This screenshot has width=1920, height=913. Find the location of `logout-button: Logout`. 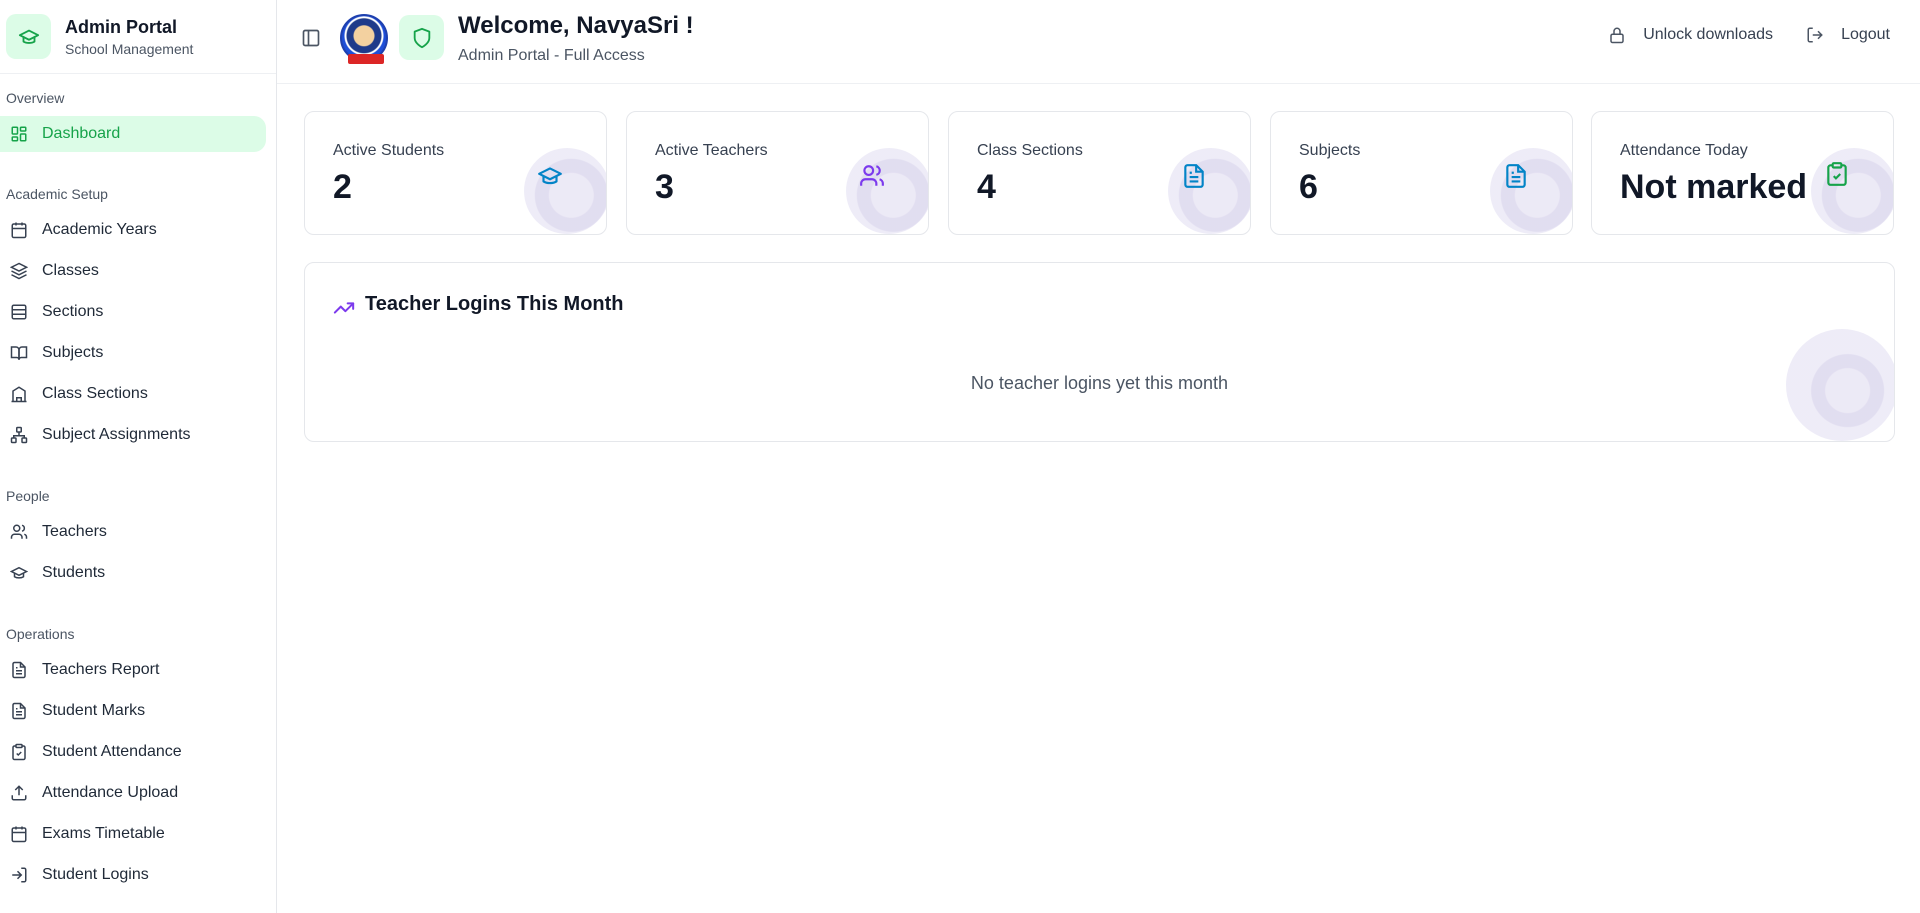

logout-button: Logout is located at coordinates (1848, 35).